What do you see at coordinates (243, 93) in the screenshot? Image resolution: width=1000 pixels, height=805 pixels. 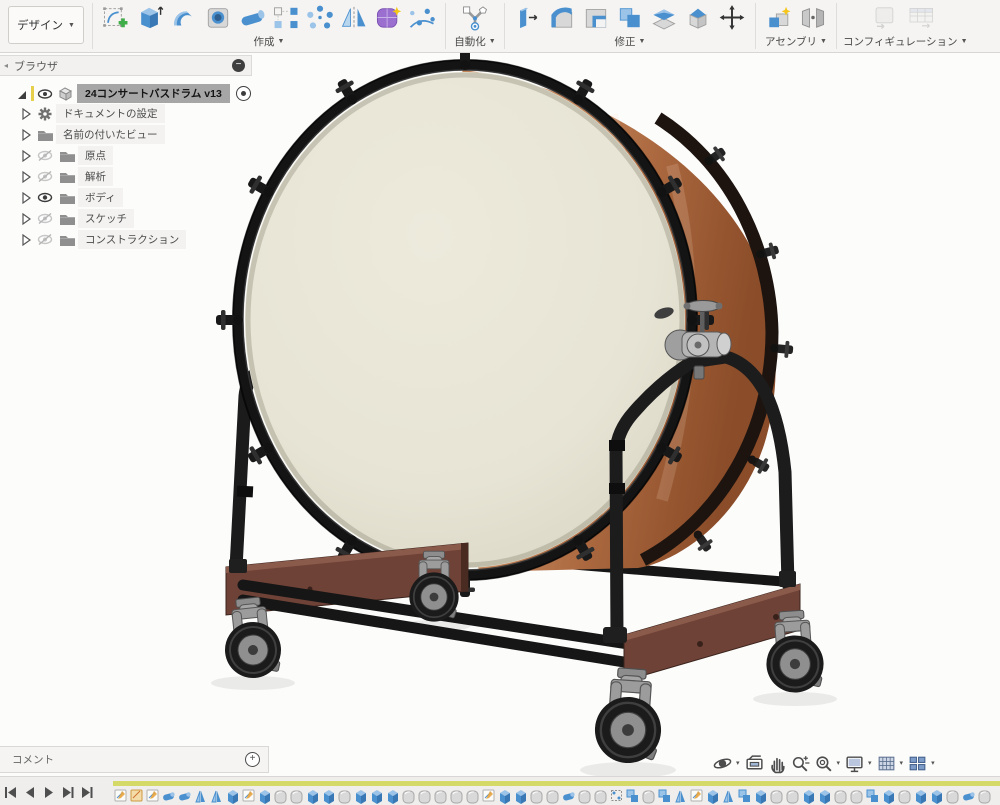 I see `activate-component-radio` at bounding box center [243, 93].